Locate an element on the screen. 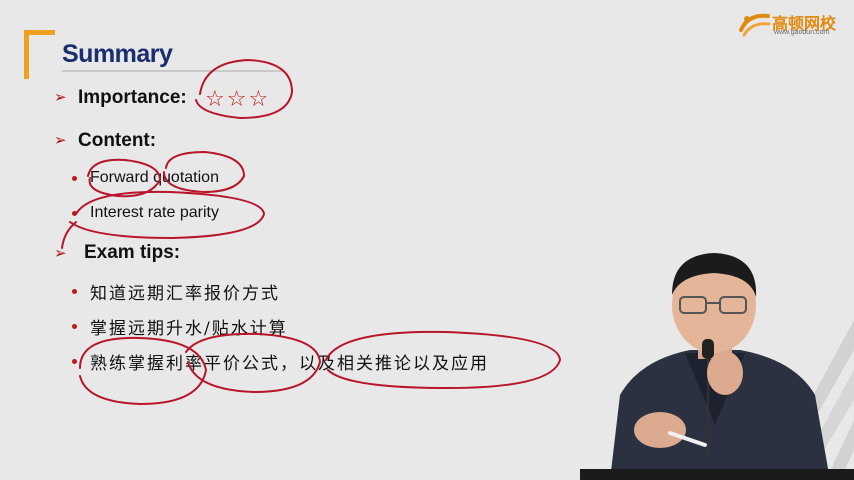 The image size is (854, 480). content-label: Content: is located at coordinates (117, 140).